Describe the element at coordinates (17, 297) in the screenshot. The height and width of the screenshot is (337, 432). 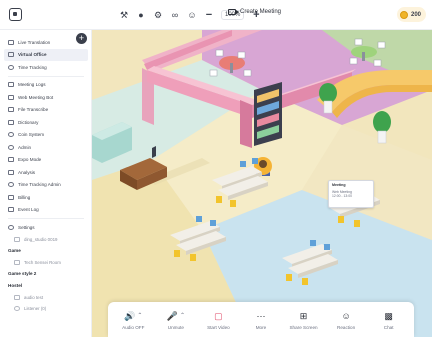
I see `room-icon` at that location.